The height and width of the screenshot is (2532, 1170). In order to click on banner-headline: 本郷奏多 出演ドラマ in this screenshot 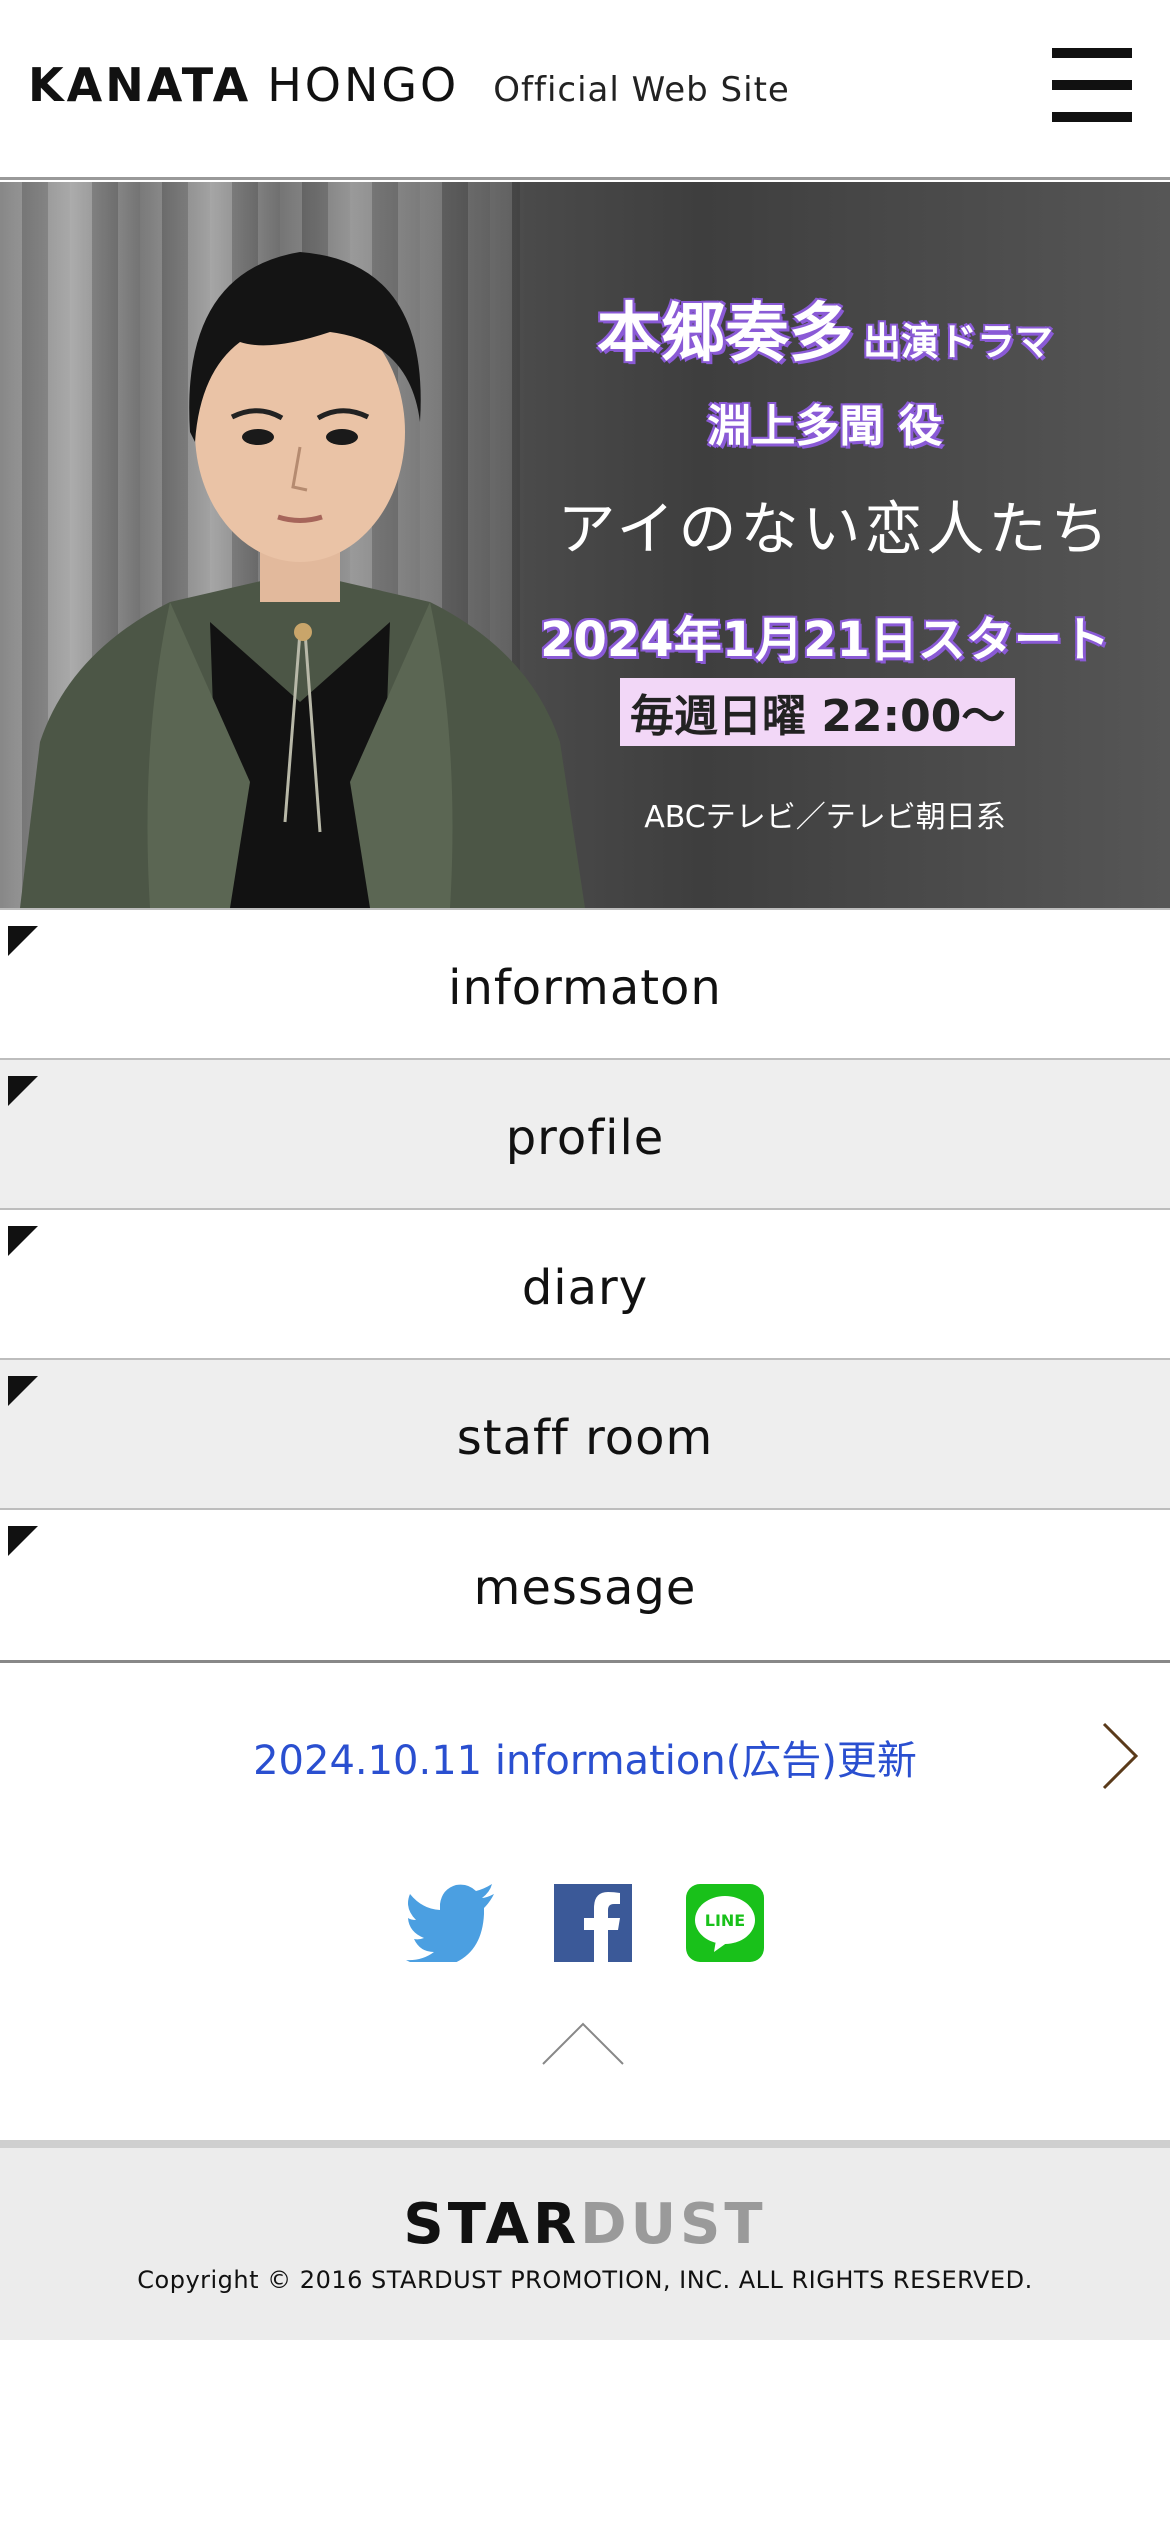, I will do `click(825, 328)`.